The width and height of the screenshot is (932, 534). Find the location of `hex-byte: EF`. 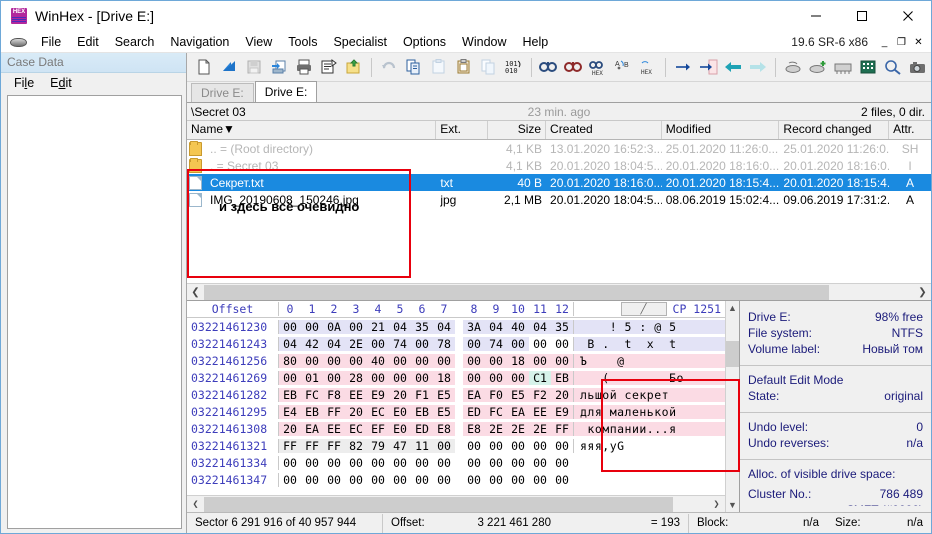

hex-byte: EF is located at coordinates (378, 428).